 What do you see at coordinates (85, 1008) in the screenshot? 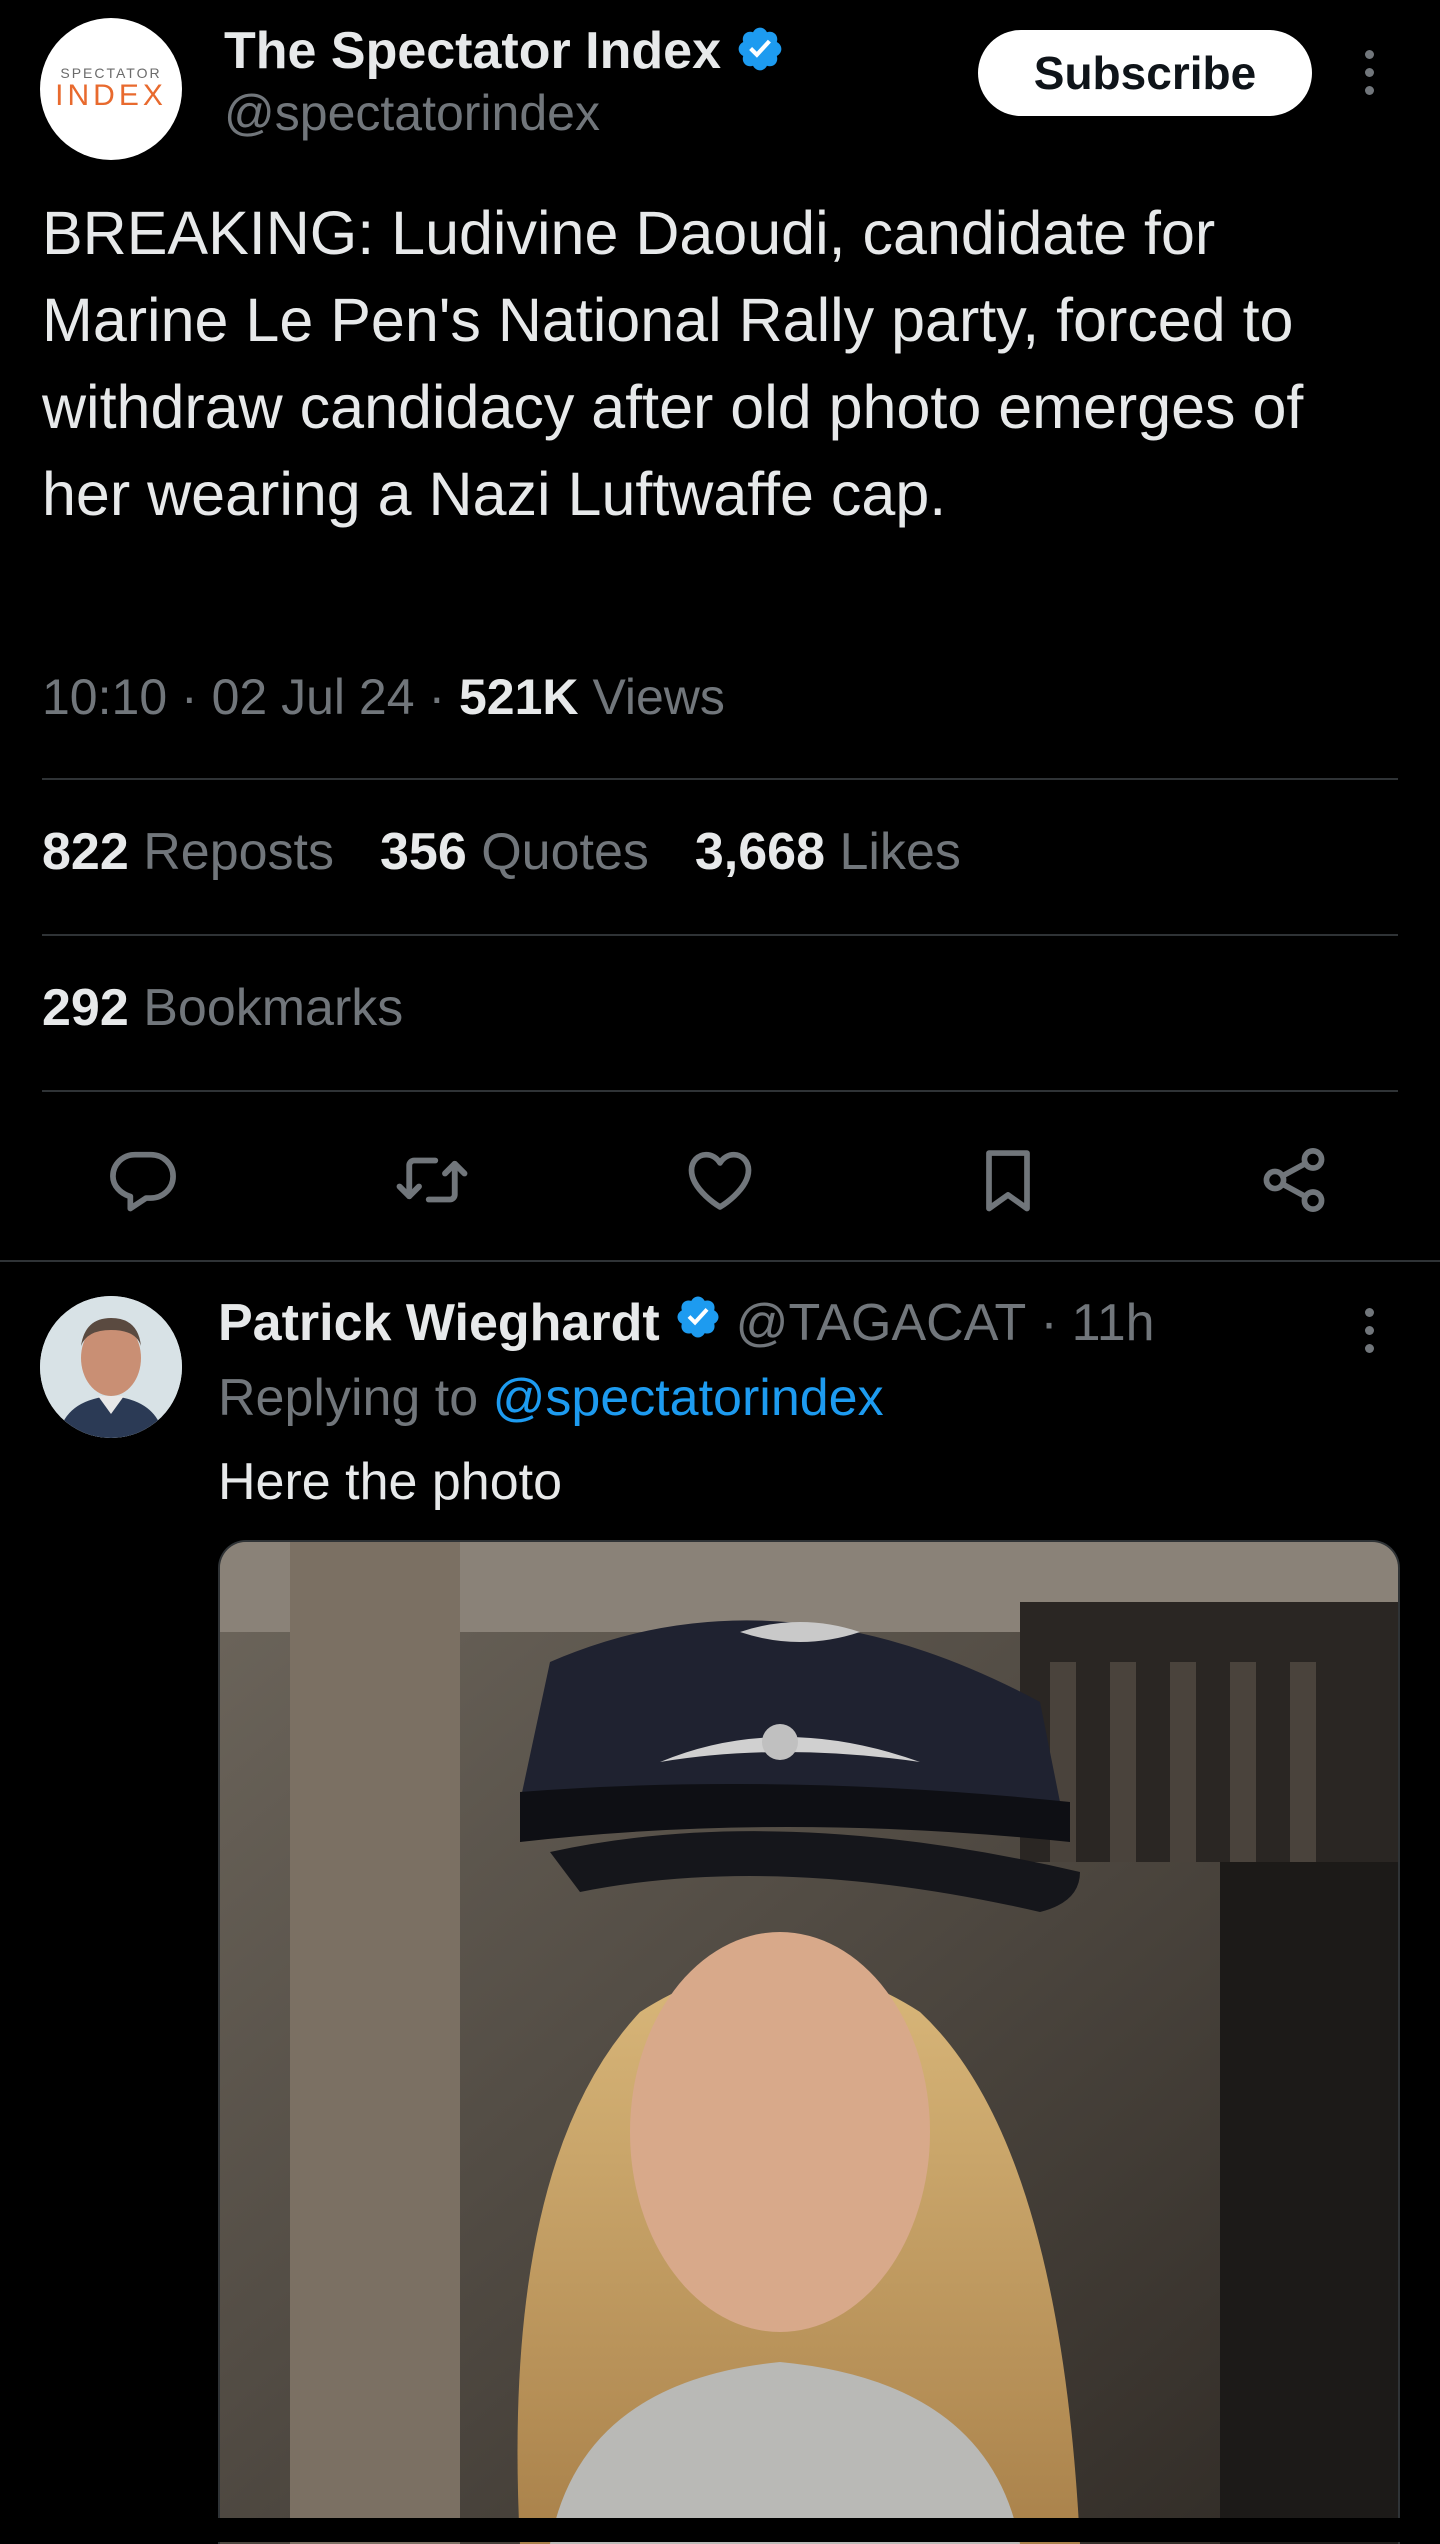
I see `bookmarks-count: 292` at bounding box center [85, 1008].